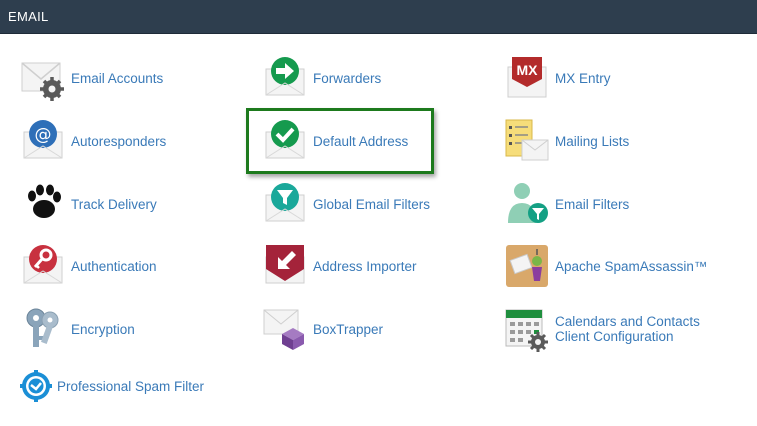  I want to click on professional-spam-filter-link: Professional Spam Filter, so click(112, 386).